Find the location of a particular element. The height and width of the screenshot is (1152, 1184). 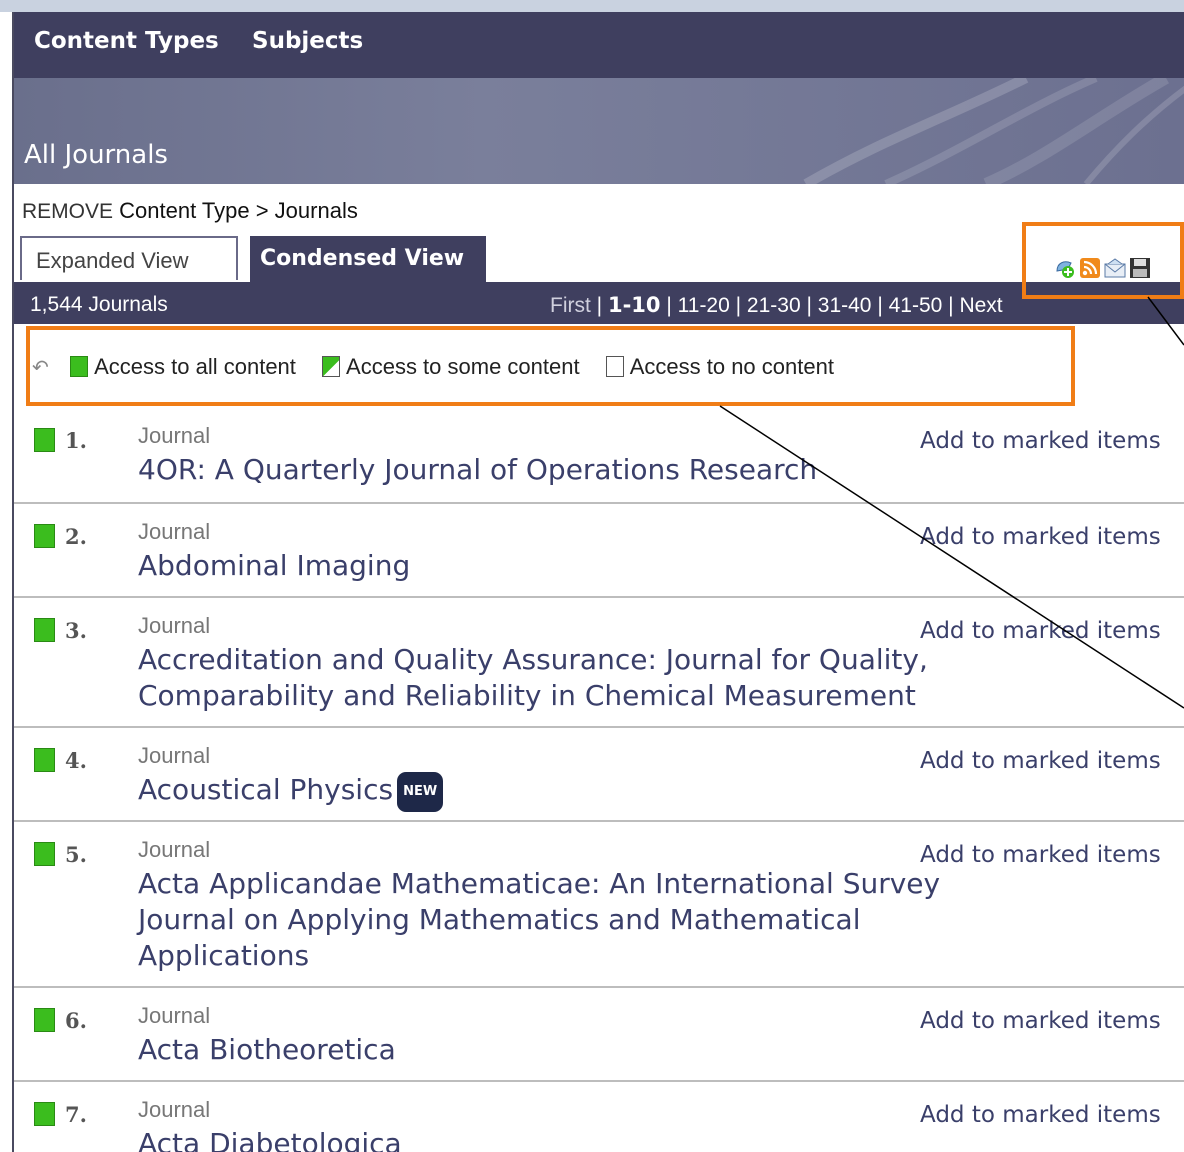

item-number: 3. is located at coordinates (76, 630).